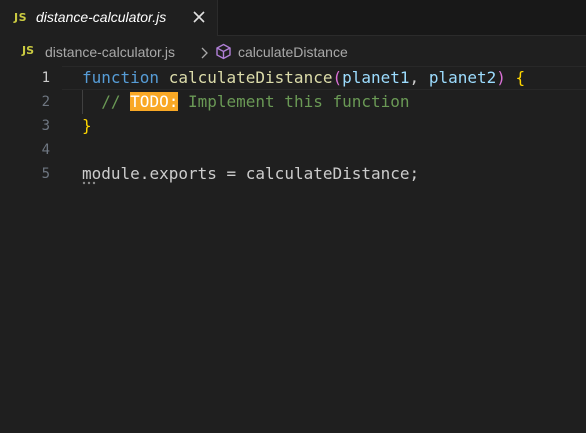 This screenshot has height=433, width=586. What do you see at coordinates (154, 101) in the screenshot?
I see `todo-highlight: TODO:` at bounding box center [154, 101].